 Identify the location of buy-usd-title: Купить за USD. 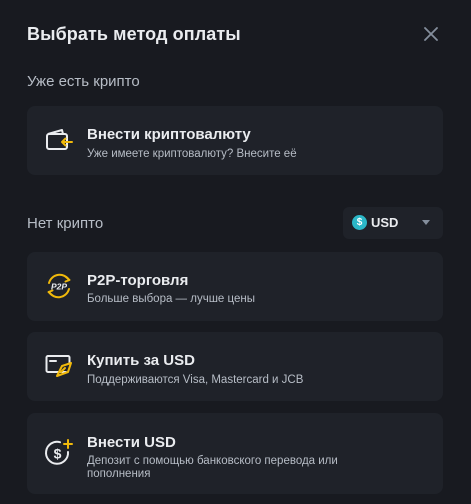
(141, 360).